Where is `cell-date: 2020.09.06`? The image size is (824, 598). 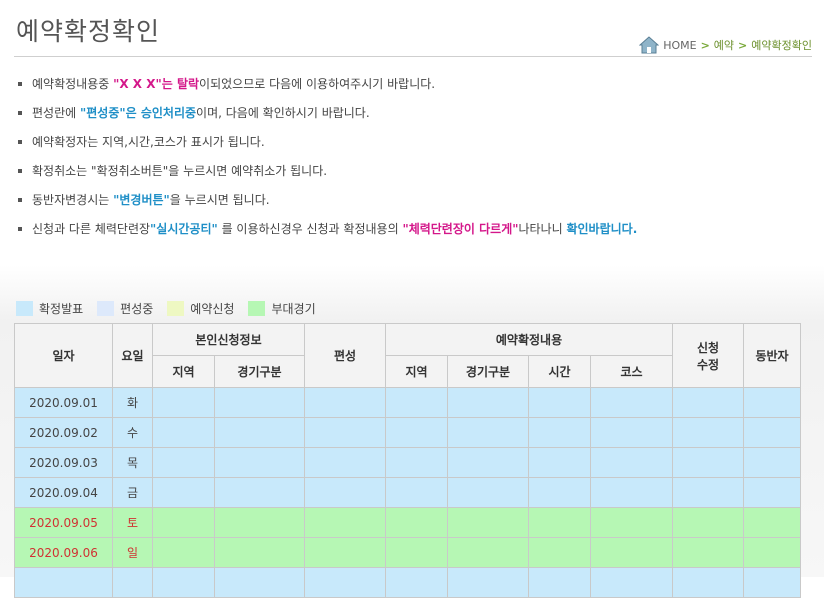 cell-date: 2020.09.06 is located at coordinates (63, 552).